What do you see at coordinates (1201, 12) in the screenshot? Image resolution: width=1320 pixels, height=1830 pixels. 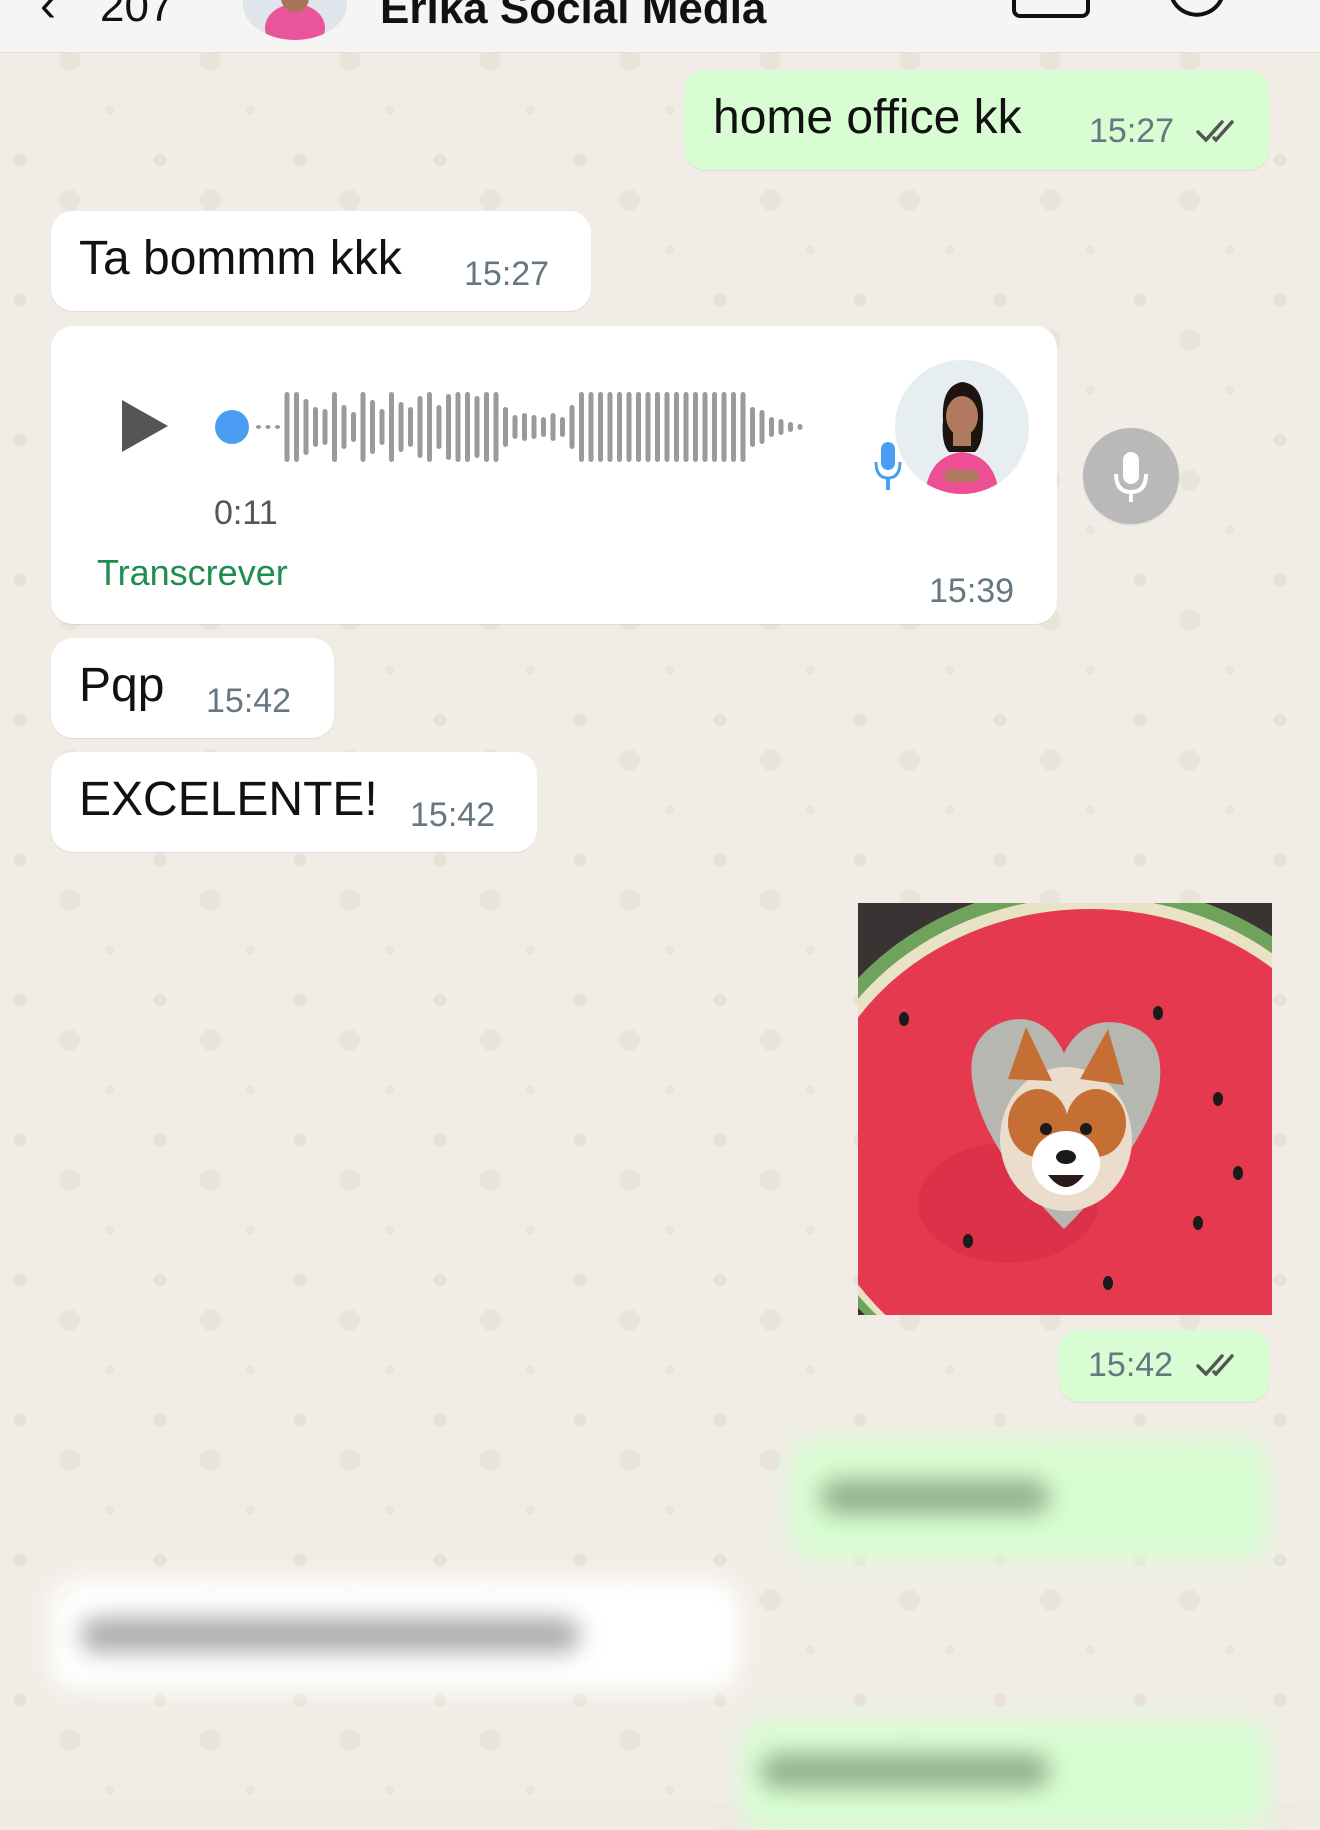 I see `phone-icon` at bounding box center [1201, 12].